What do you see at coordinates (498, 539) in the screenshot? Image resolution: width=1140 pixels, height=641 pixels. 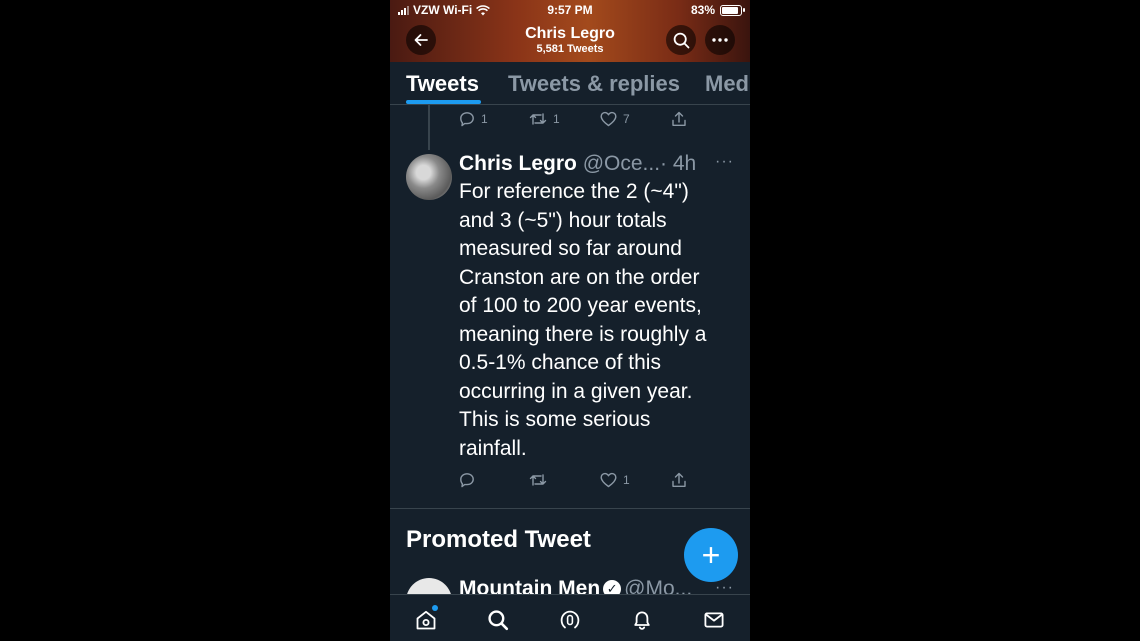 I see `promoted-heading: Promoted Tweet` at bounding box center [498, 539].